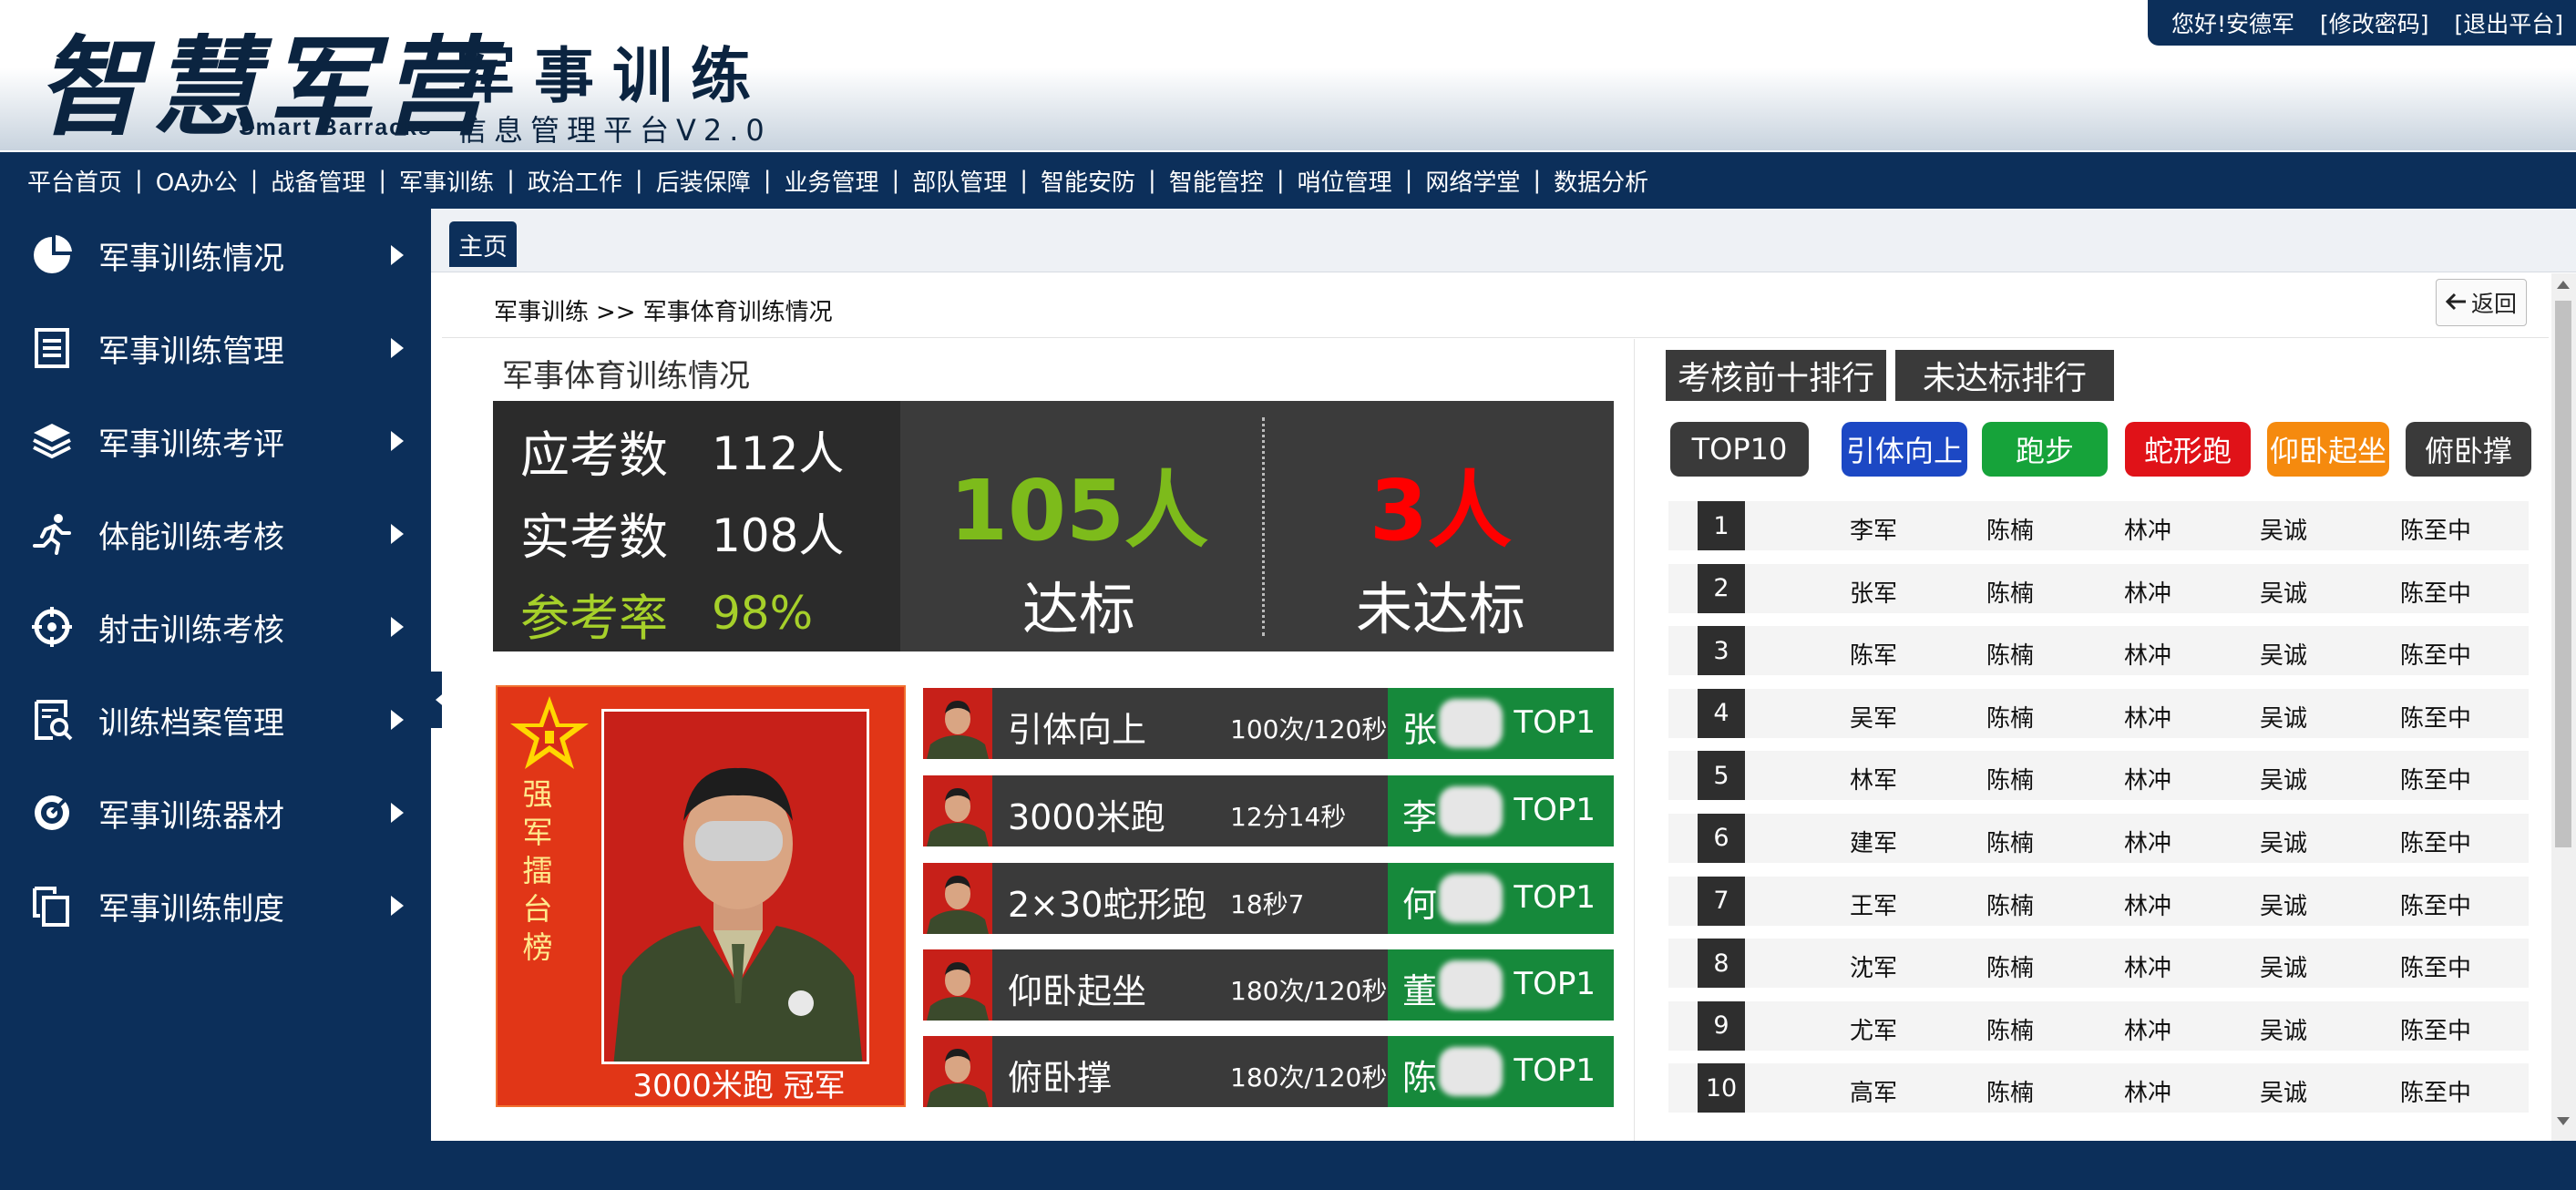 The width and height of the screenshot is (2576, 1190). What do you see at coordinates (1555, 898) in the screenshot?
I see `winner-rank: TOP1` at bounding box center [1555, 898].